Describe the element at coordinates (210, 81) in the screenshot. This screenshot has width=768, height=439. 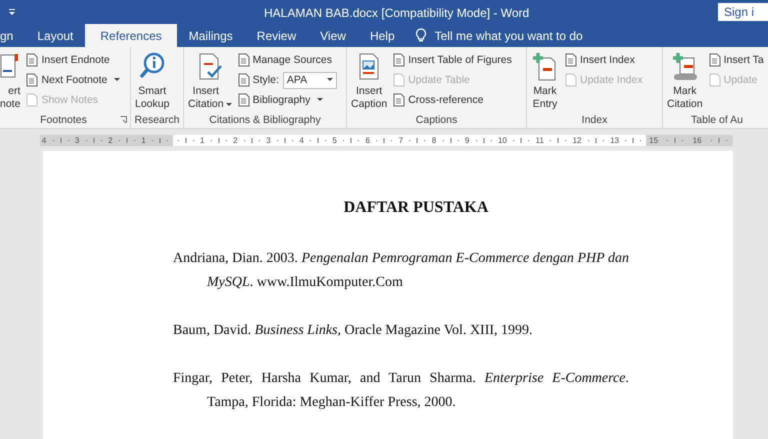
I see `ribbon-button: Insert Citation` at that location.